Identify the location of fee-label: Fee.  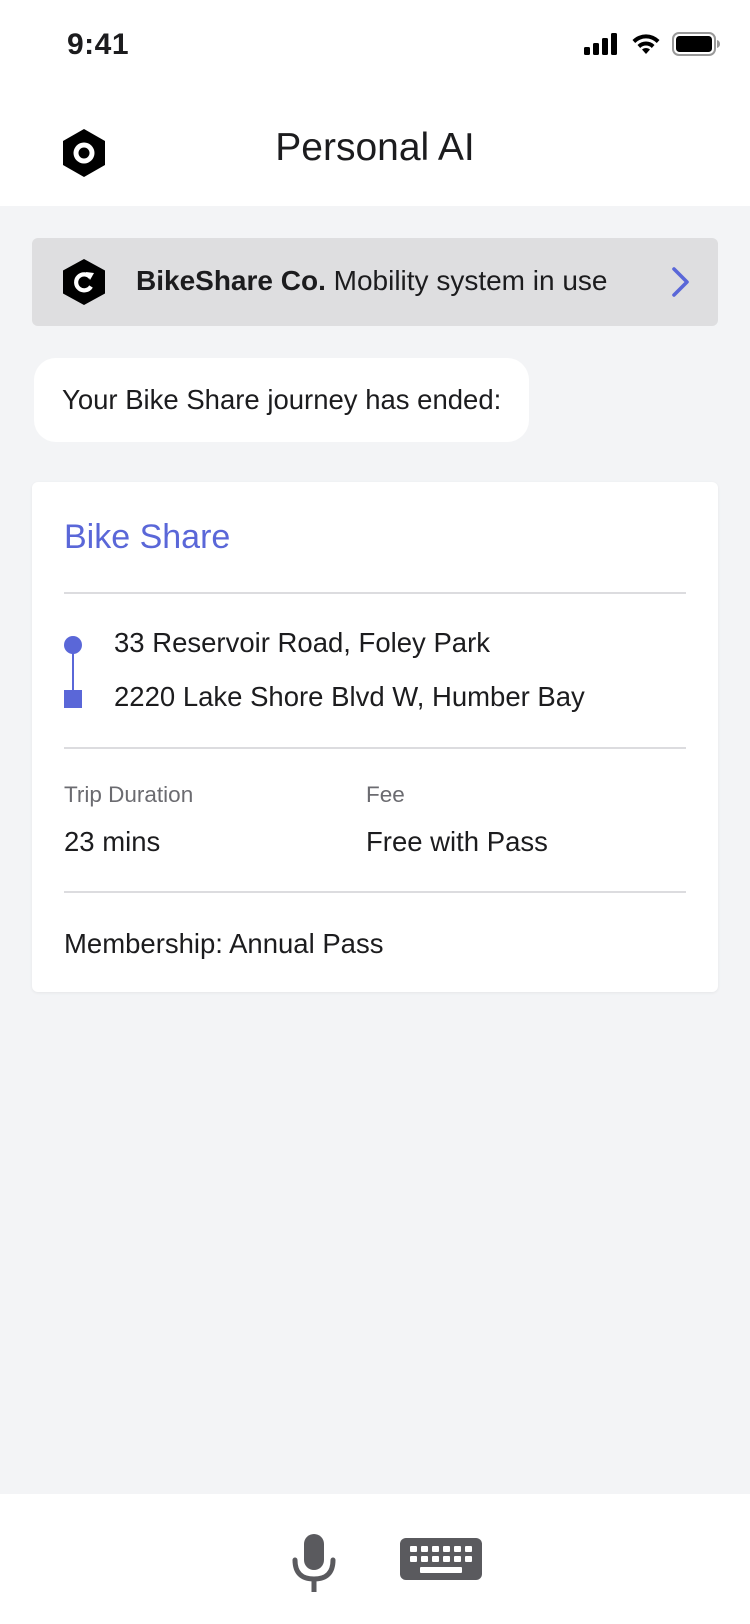
(385, 794).